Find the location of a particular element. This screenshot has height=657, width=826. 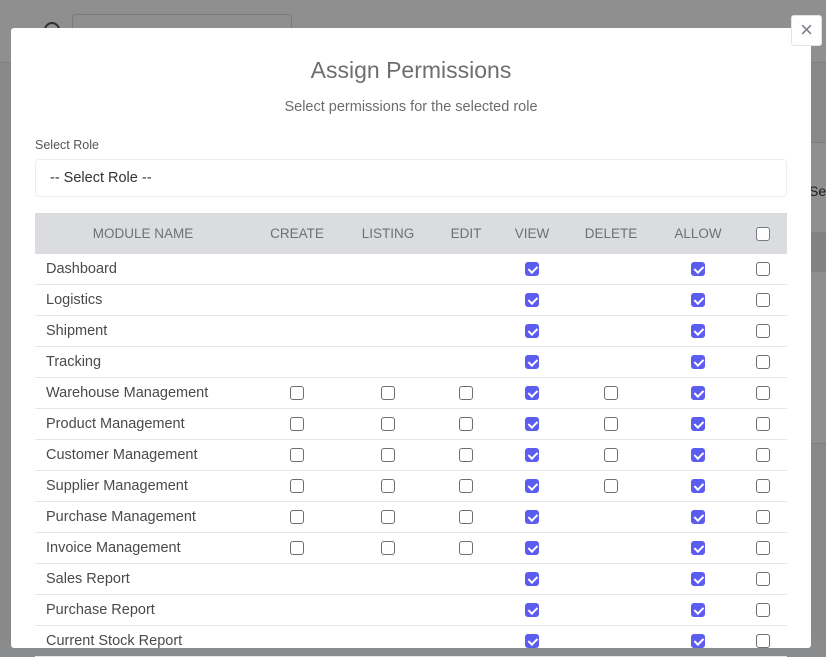

header-module-name: MODULE NAME is located at coordinates (143, 233).